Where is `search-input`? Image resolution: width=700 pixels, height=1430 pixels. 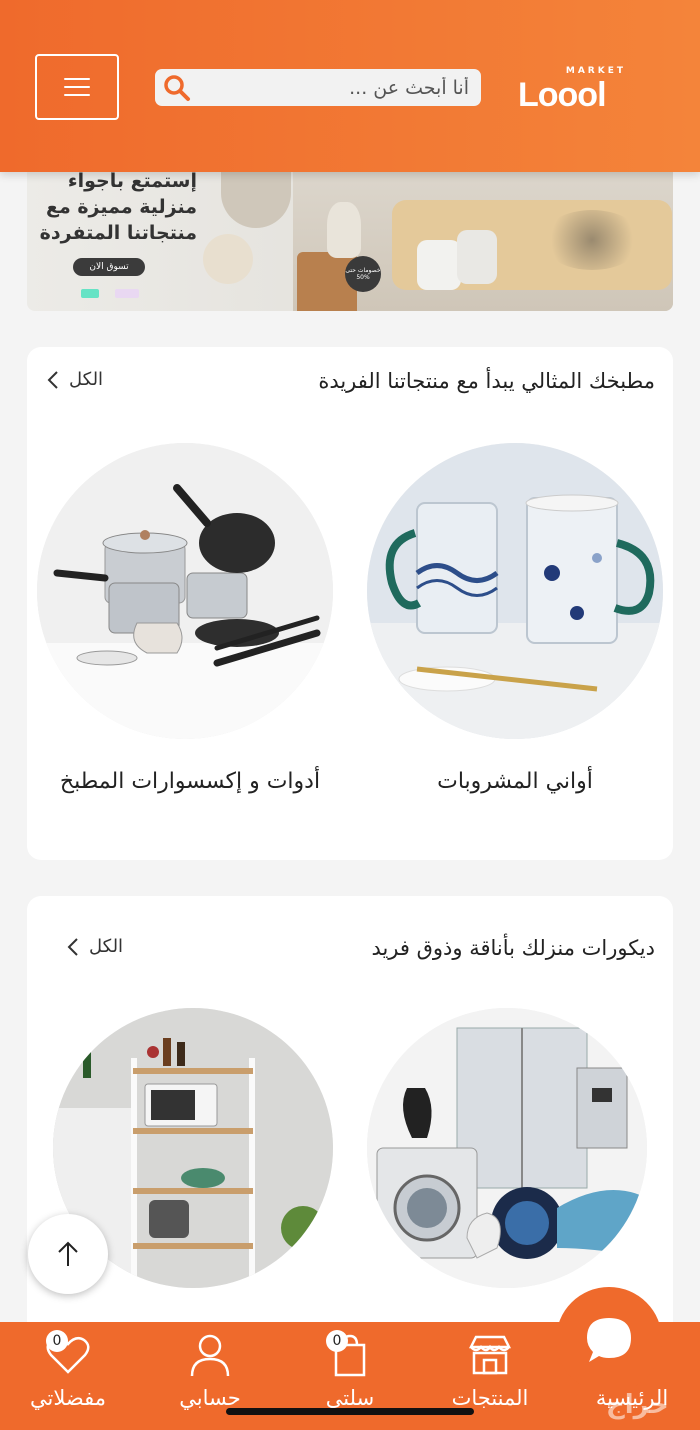 search-input is located at coordinates (340, 87).